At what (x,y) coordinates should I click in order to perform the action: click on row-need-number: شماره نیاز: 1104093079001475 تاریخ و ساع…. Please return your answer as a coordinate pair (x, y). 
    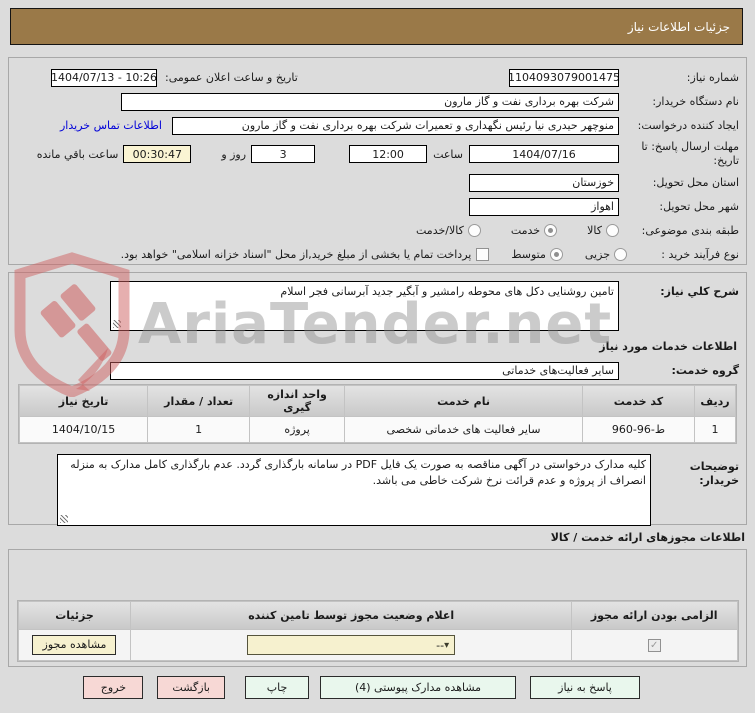
    Looking at the image, I should click on (377, 77).